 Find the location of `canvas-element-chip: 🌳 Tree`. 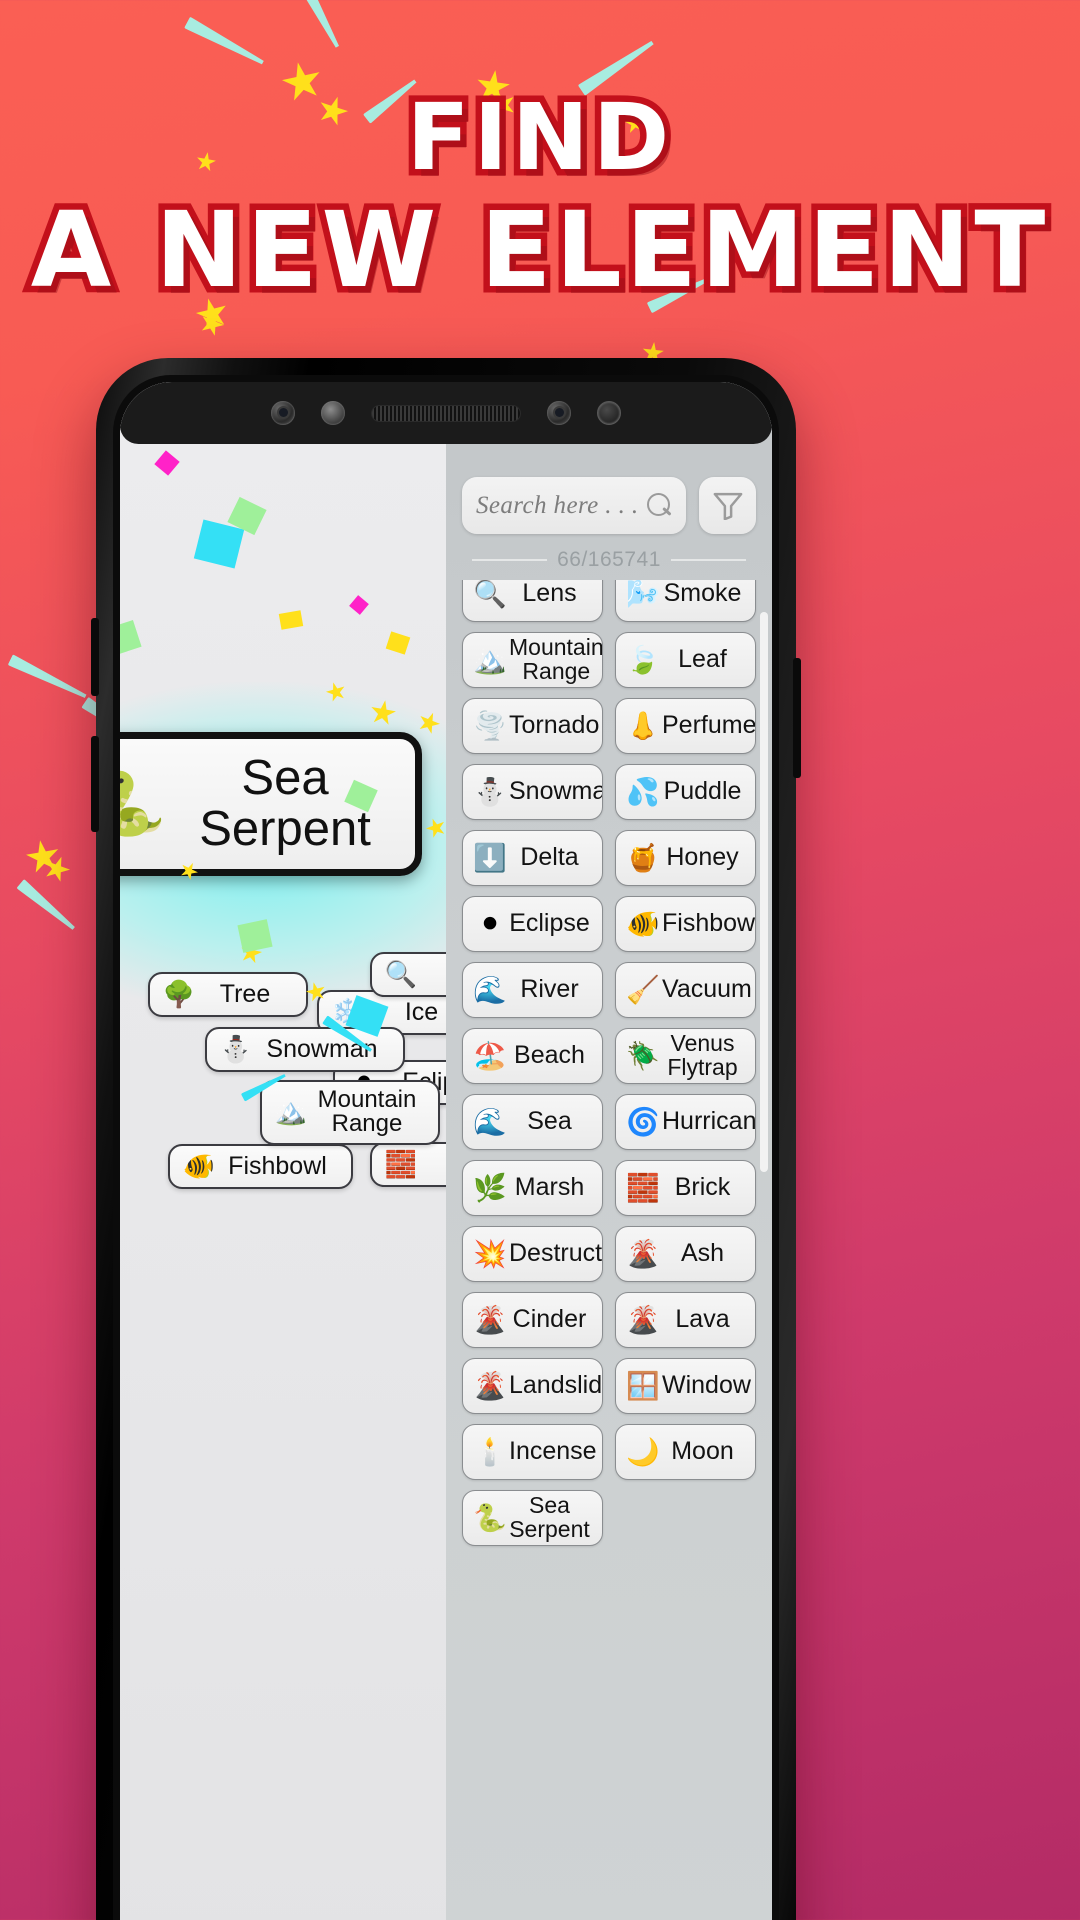

canvas-element-chip: 🌳 Tree is located at coordinates (228, 994).